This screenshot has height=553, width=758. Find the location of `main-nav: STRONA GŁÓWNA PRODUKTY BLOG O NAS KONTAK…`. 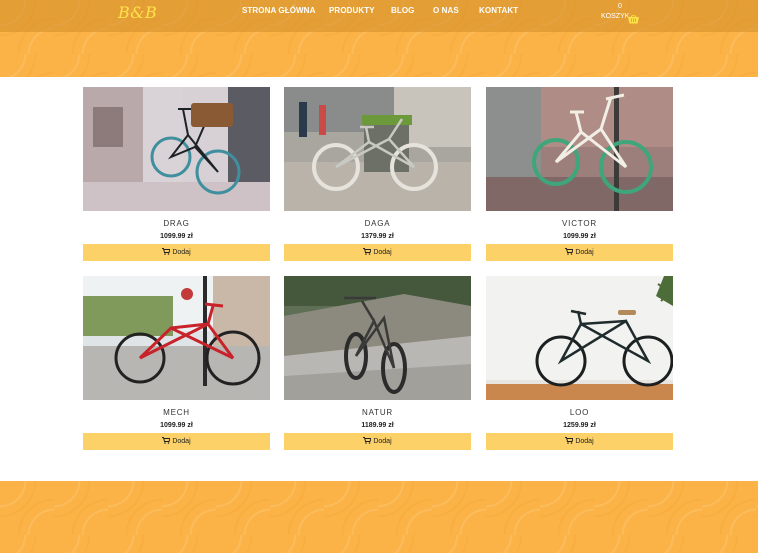

main-nav: STRONA GŁÓWNA PRODUKTY BLOG O NAS KONTAK… is located at coordinates (379, 11).